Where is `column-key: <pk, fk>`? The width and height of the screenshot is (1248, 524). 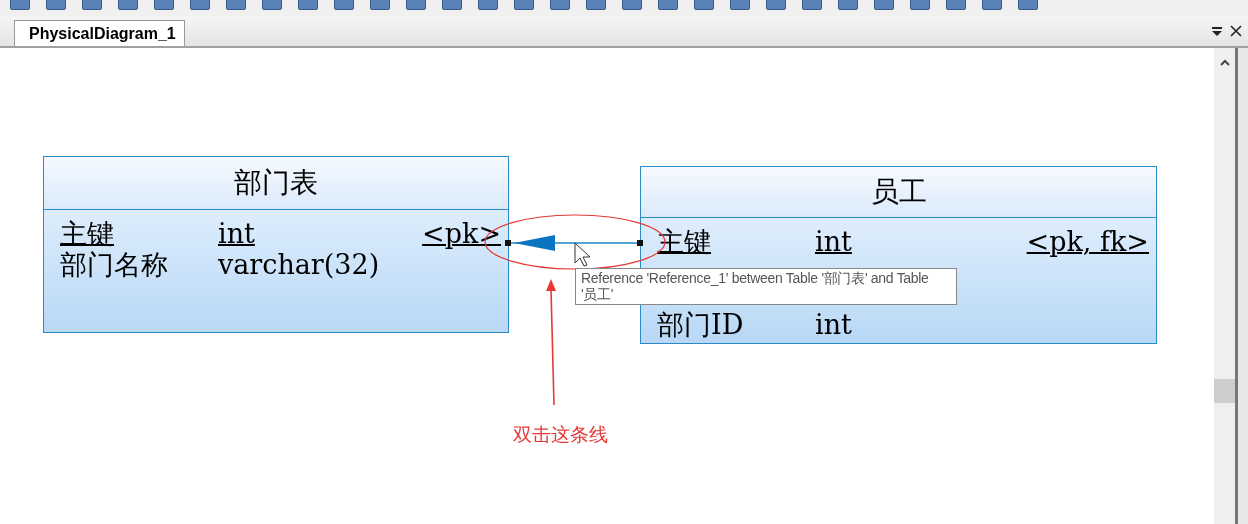 column-key: <pk, fk> is located at coordinates (1087, 241).